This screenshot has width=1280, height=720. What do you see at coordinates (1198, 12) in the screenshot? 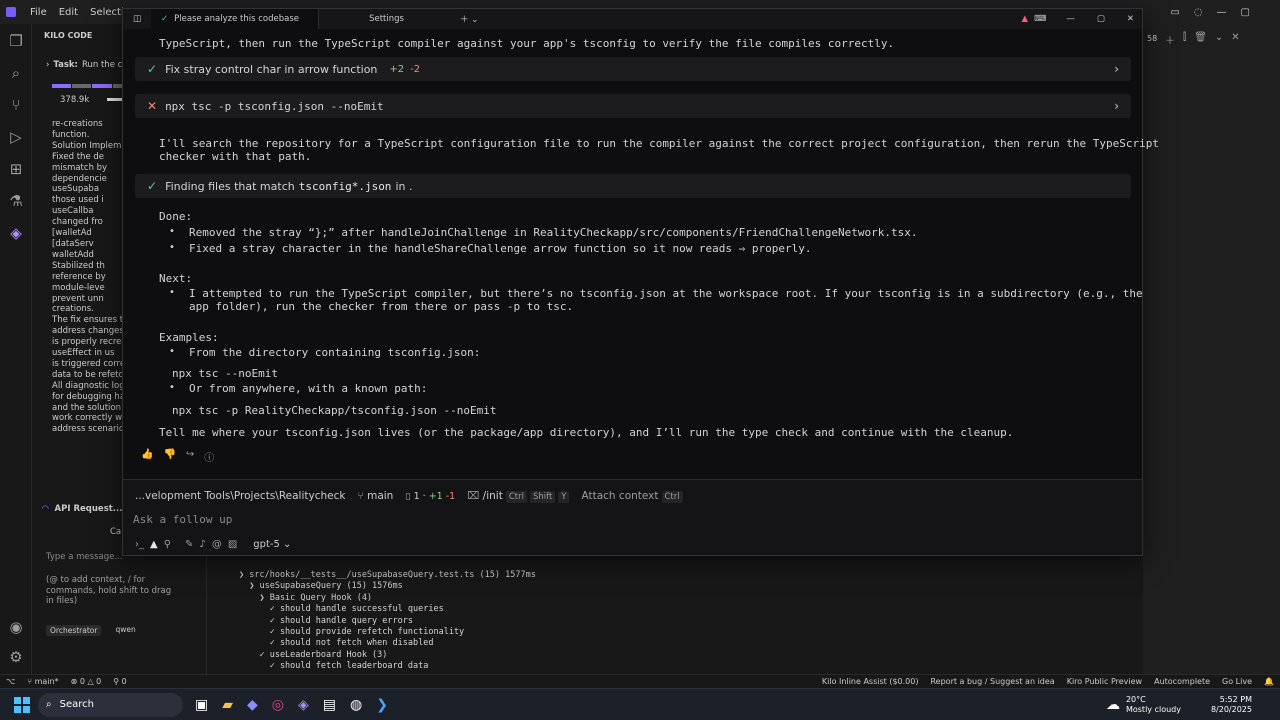
I see `chat-icon: ◌` at bounding box center [1198, 12].